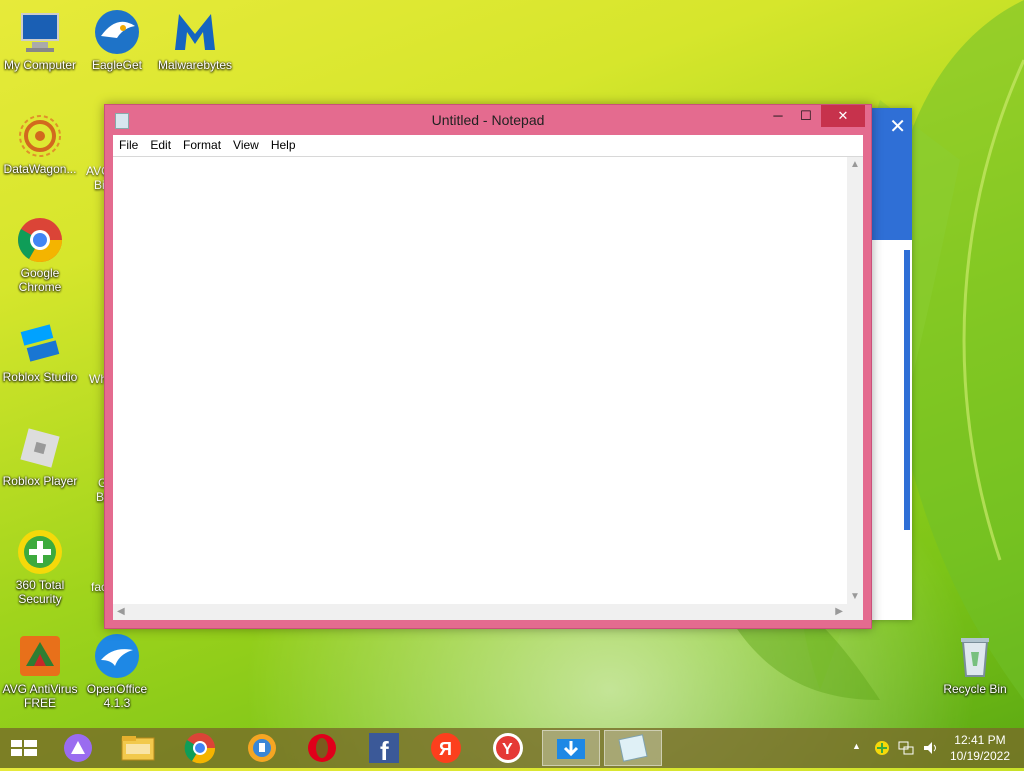 Image resolution: width=1024 pixels, height=771 pixels. I want to click on 360-security-icon, so click(40, 552).